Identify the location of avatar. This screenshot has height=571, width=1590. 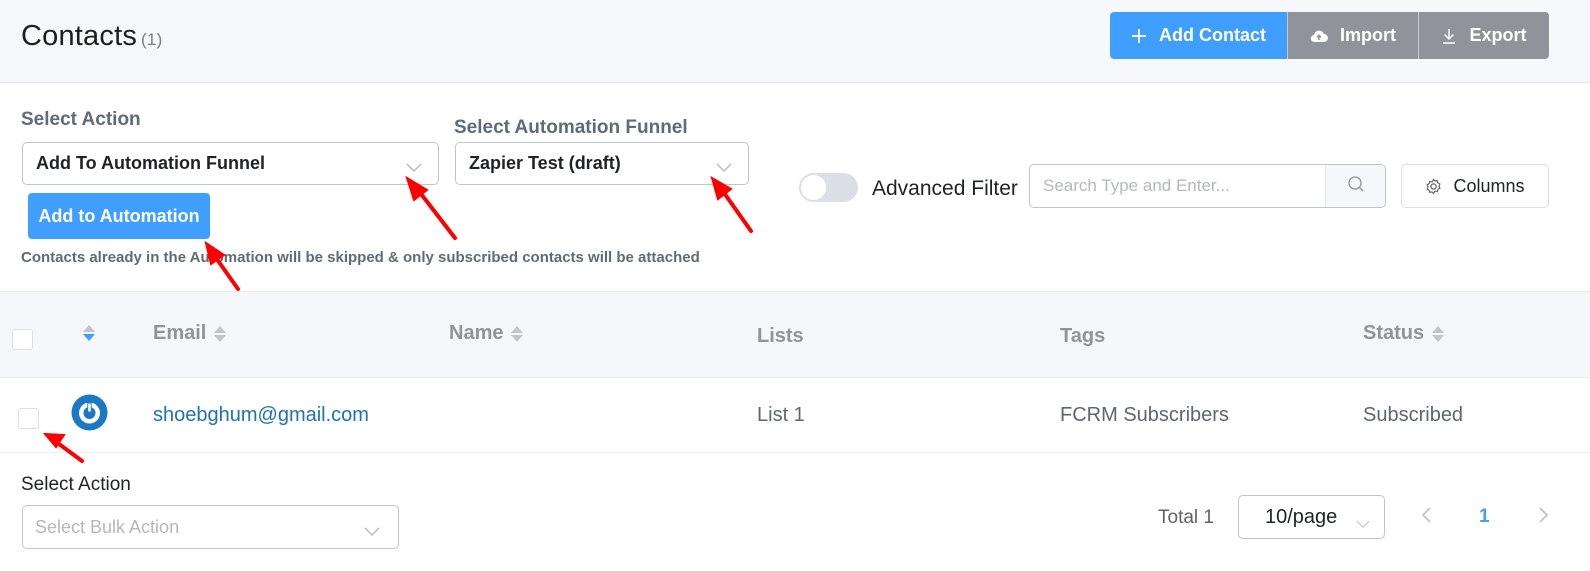
(89, 412).